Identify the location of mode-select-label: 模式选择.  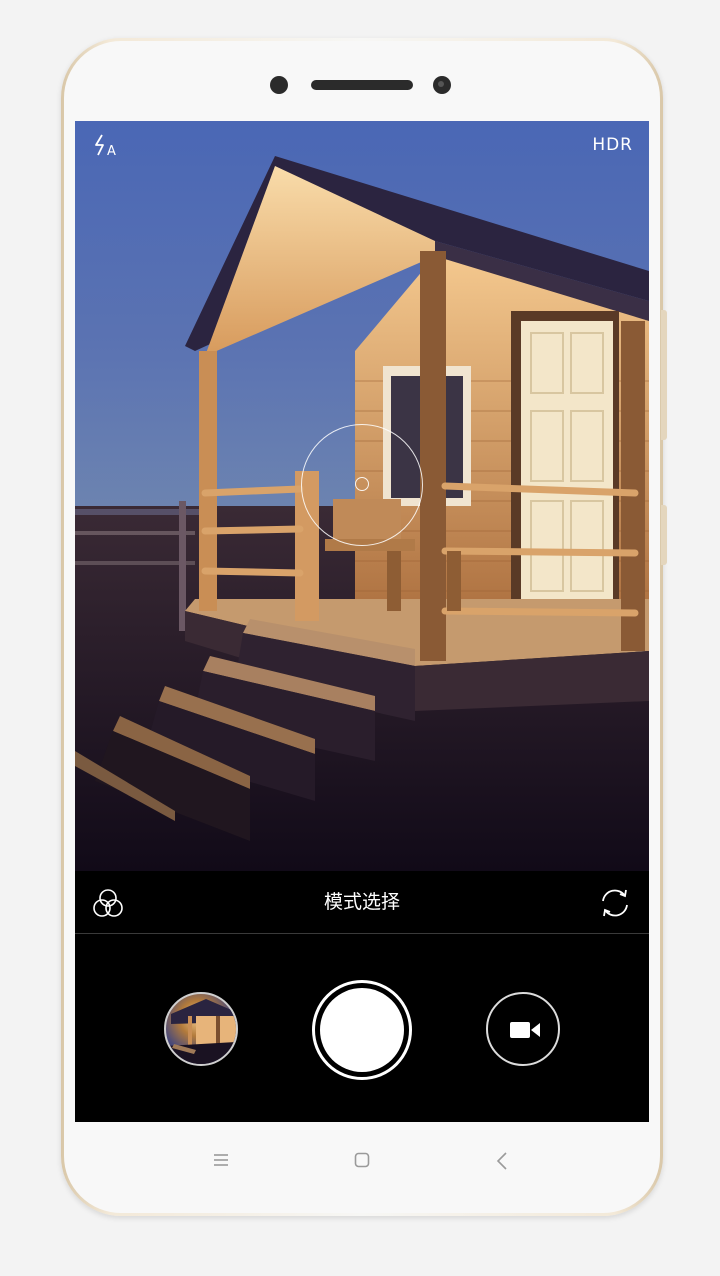
(362, 902).